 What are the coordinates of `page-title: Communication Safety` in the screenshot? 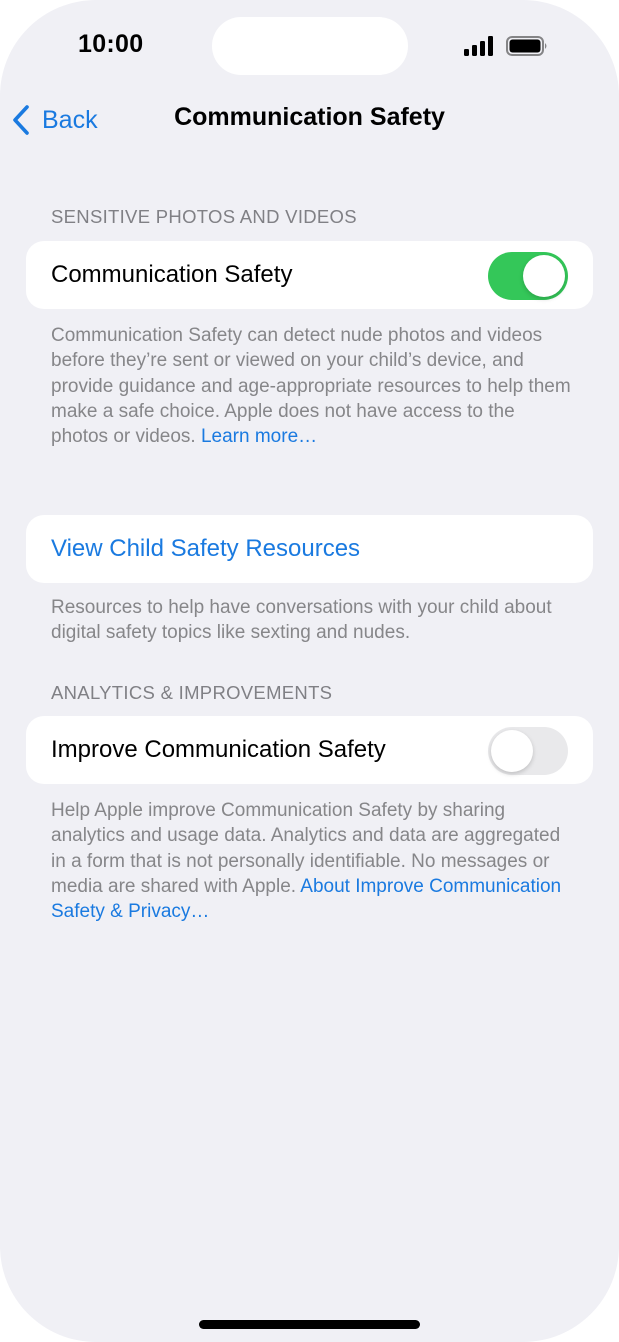 It's located at (309, 117).